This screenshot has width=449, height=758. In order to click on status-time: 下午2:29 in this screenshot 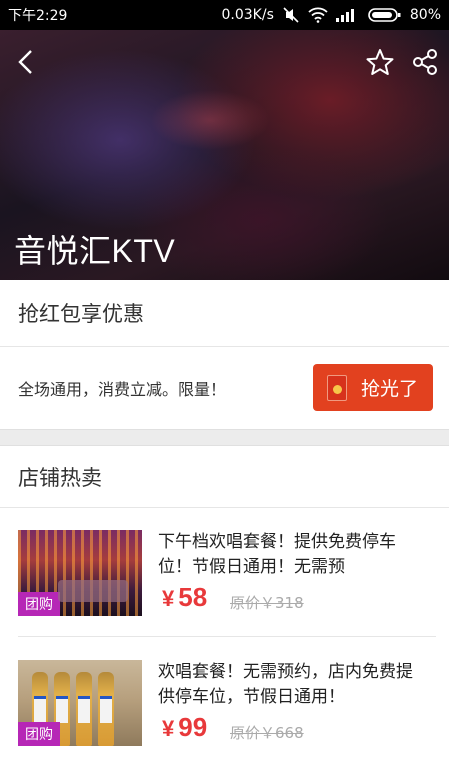, I will do `click(38, 16)`.